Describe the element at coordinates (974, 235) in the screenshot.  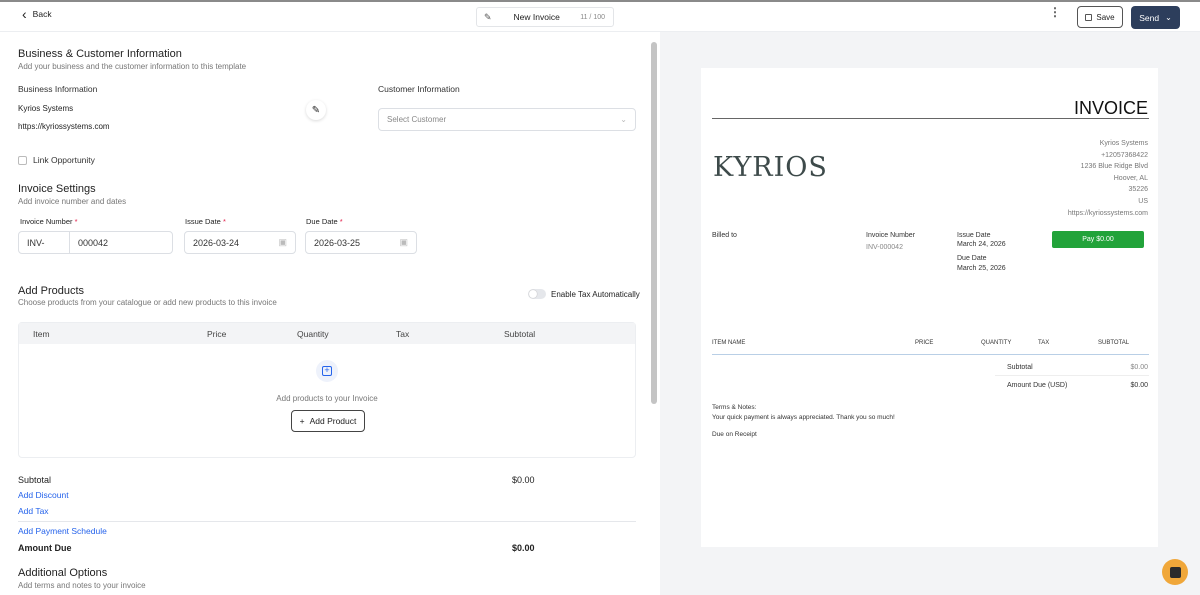
I see `issue-date-label: Issue Date` at that location.